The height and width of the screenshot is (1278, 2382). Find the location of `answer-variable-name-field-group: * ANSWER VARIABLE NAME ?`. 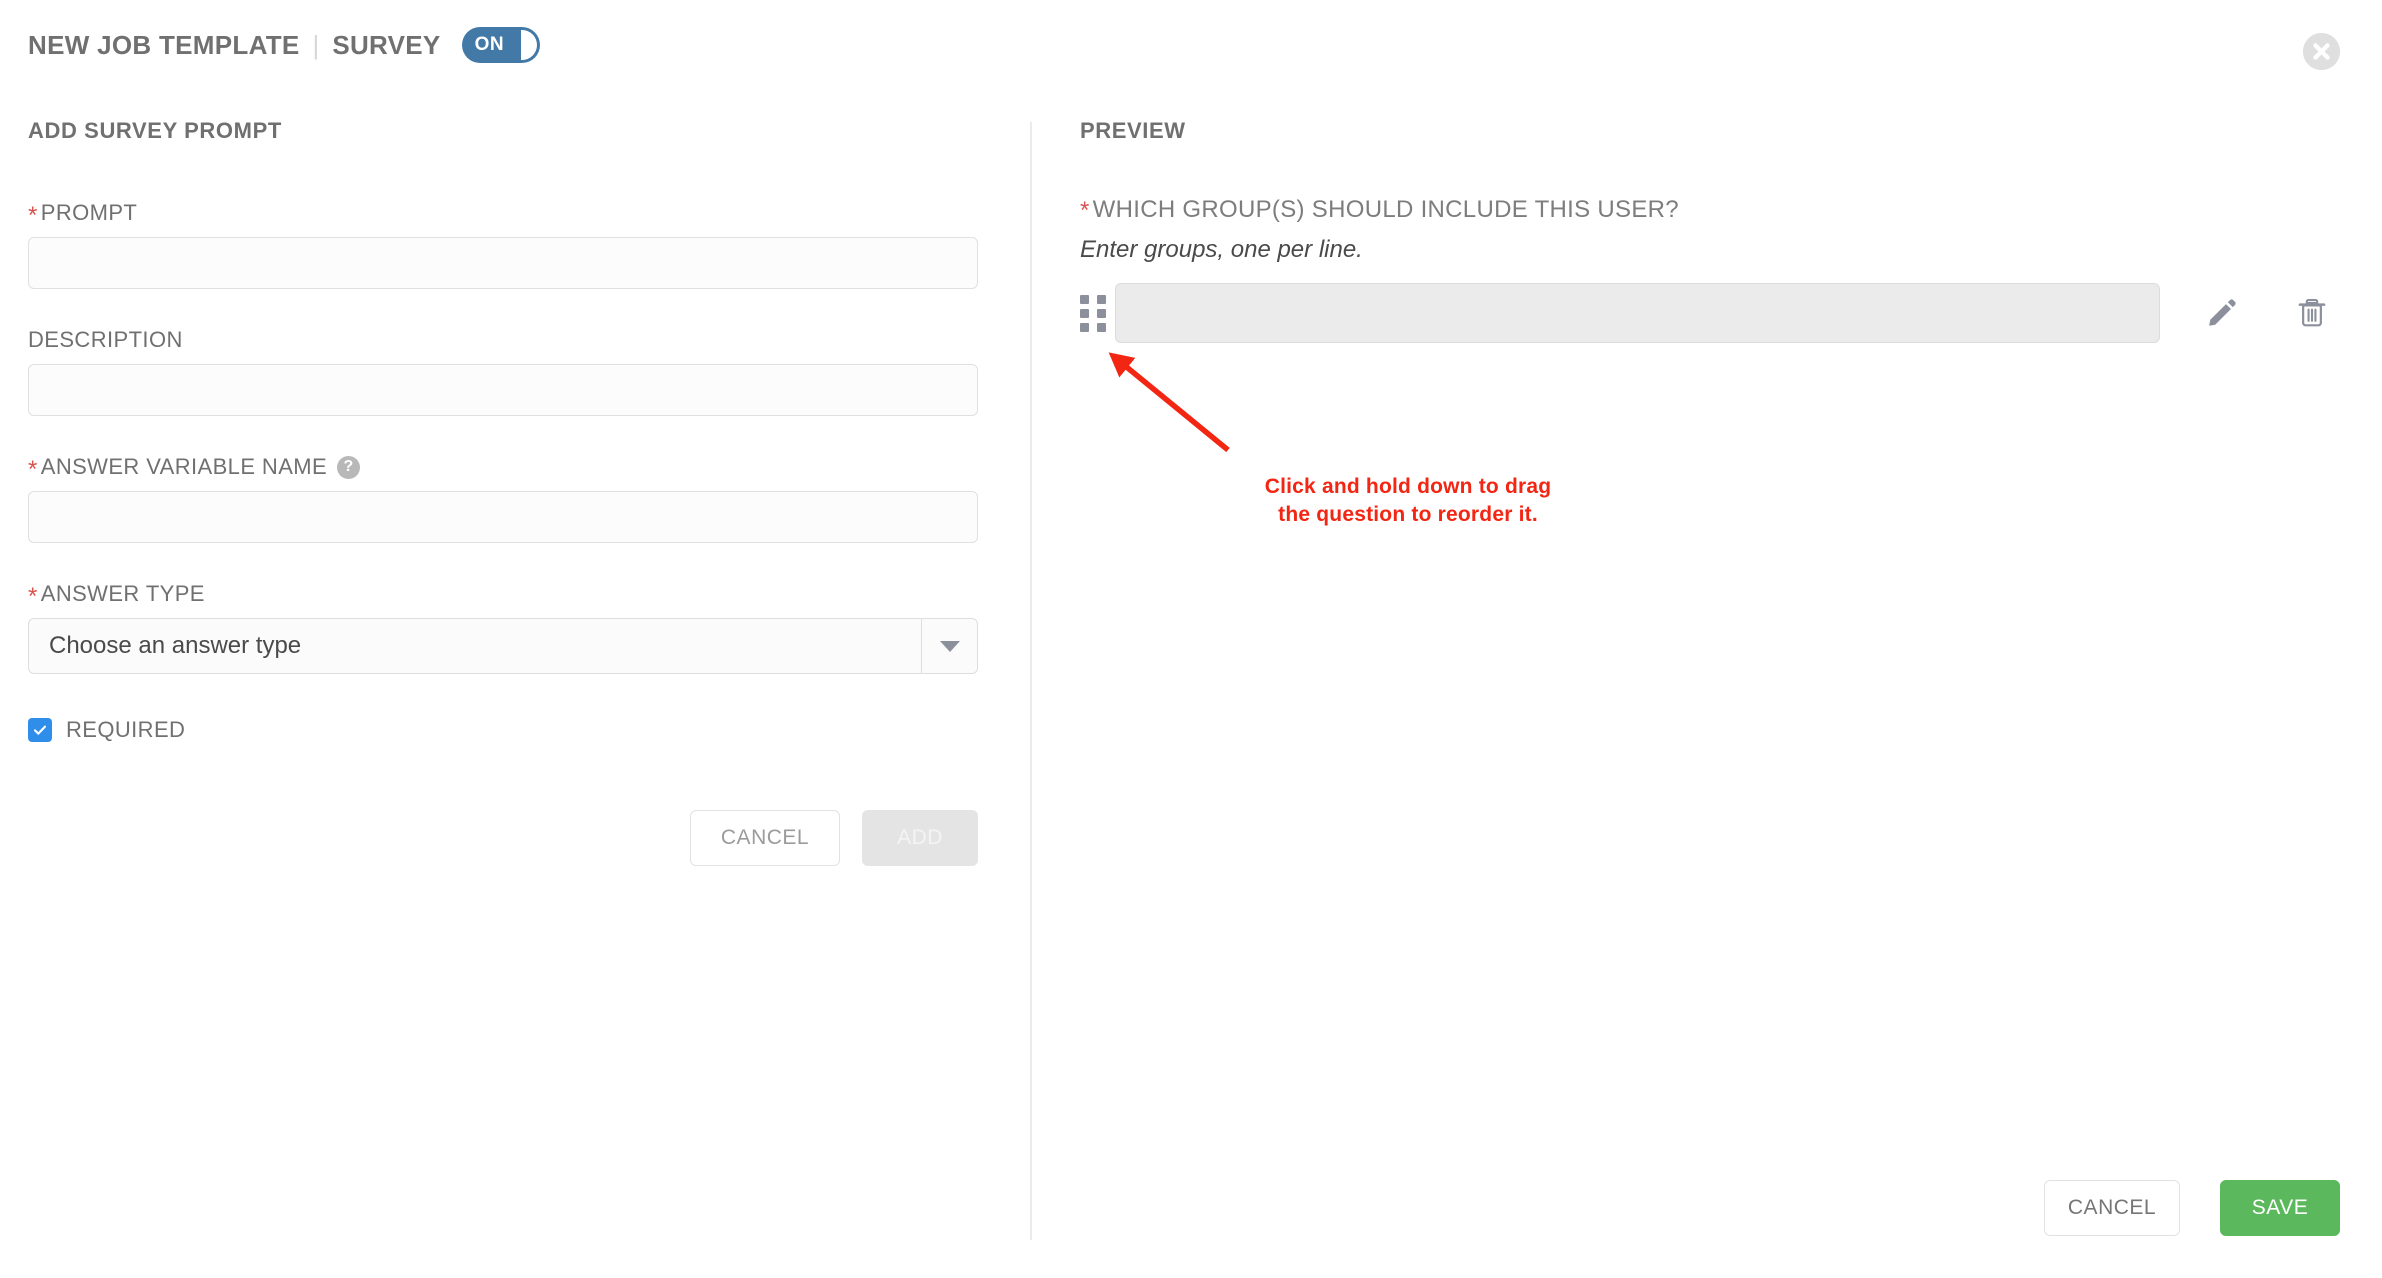

answer-variable-name-field-group: * ANSWER VARIABLE NAME ? is located at coordinates (515, 498).